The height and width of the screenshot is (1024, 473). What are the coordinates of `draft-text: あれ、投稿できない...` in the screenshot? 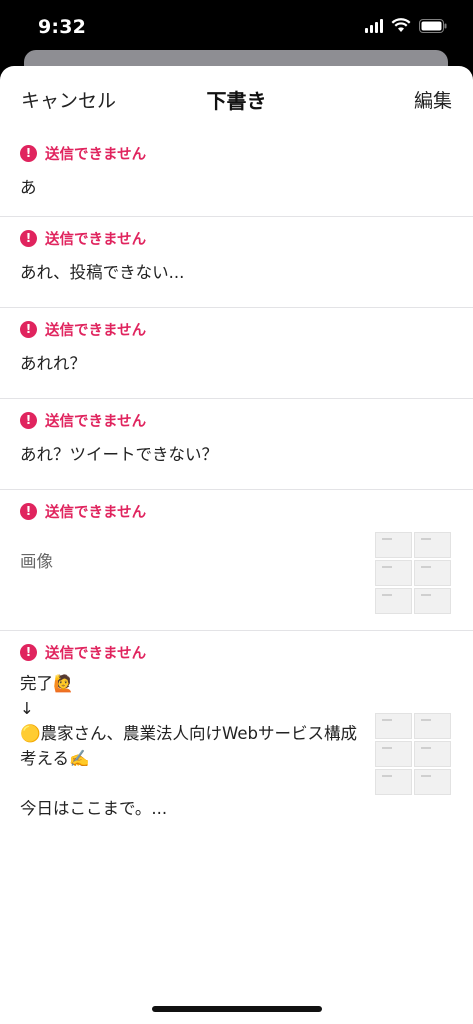 It's located at (102, 272).